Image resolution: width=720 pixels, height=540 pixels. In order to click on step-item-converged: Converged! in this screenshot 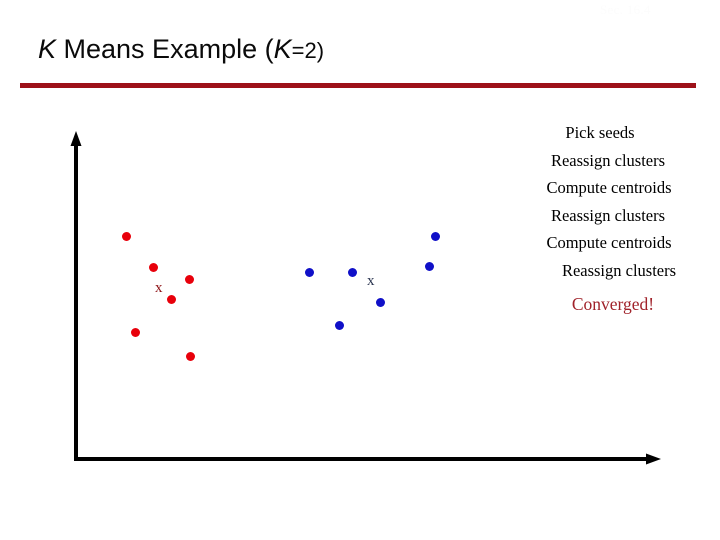, I will do `click(613, 304)`.